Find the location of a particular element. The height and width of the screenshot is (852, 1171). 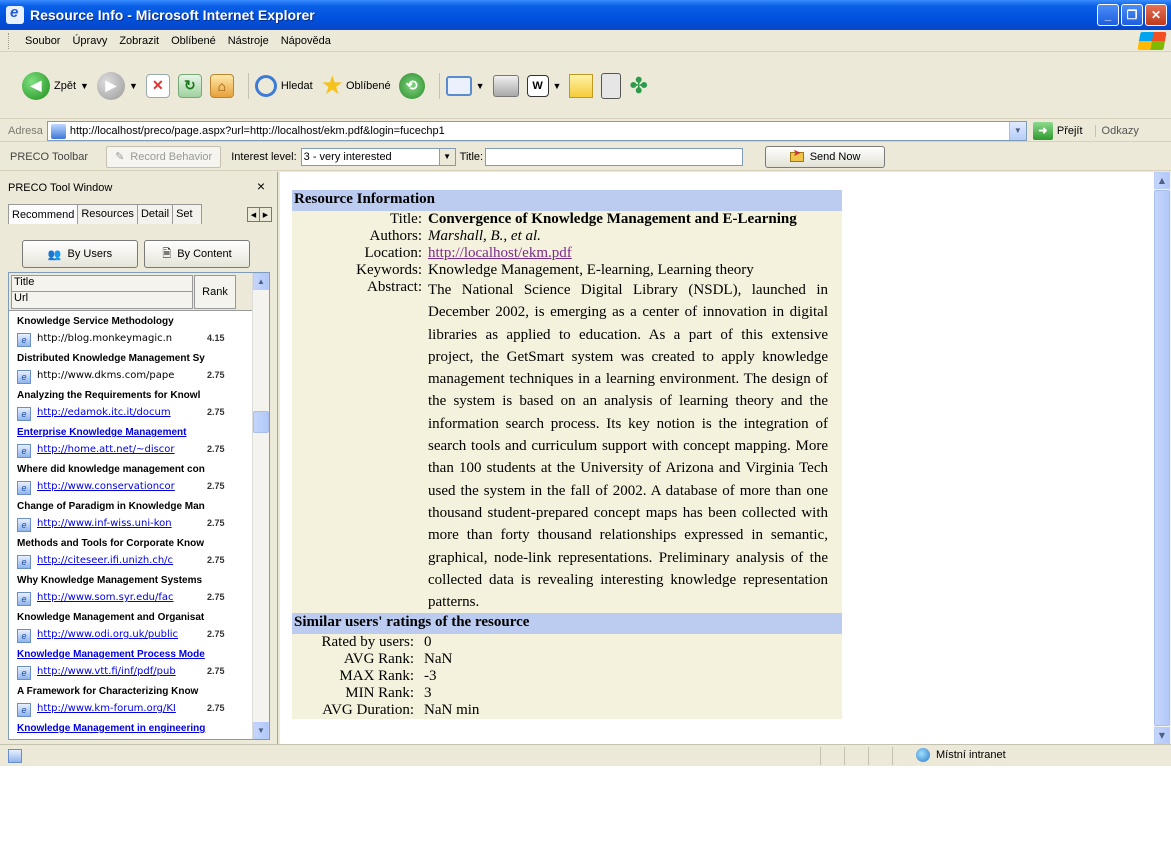

item-title: Knowledge Management Process Mode is located at coordinates (131, 654).